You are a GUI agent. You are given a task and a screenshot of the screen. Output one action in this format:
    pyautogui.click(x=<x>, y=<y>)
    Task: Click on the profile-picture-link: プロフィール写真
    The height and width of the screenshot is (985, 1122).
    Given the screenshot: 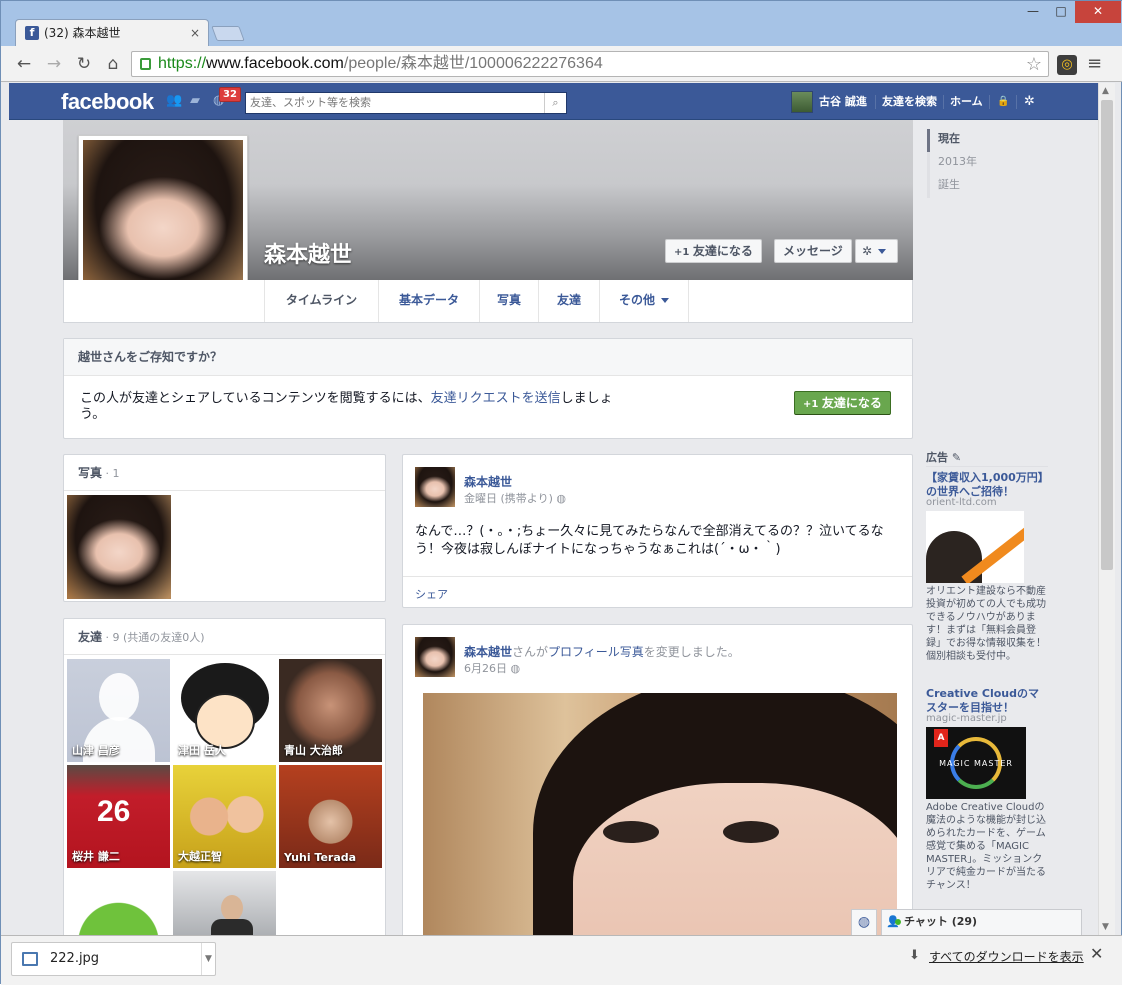 What is the action you would take?
    pyautogui.click(x=596, y=652)
    